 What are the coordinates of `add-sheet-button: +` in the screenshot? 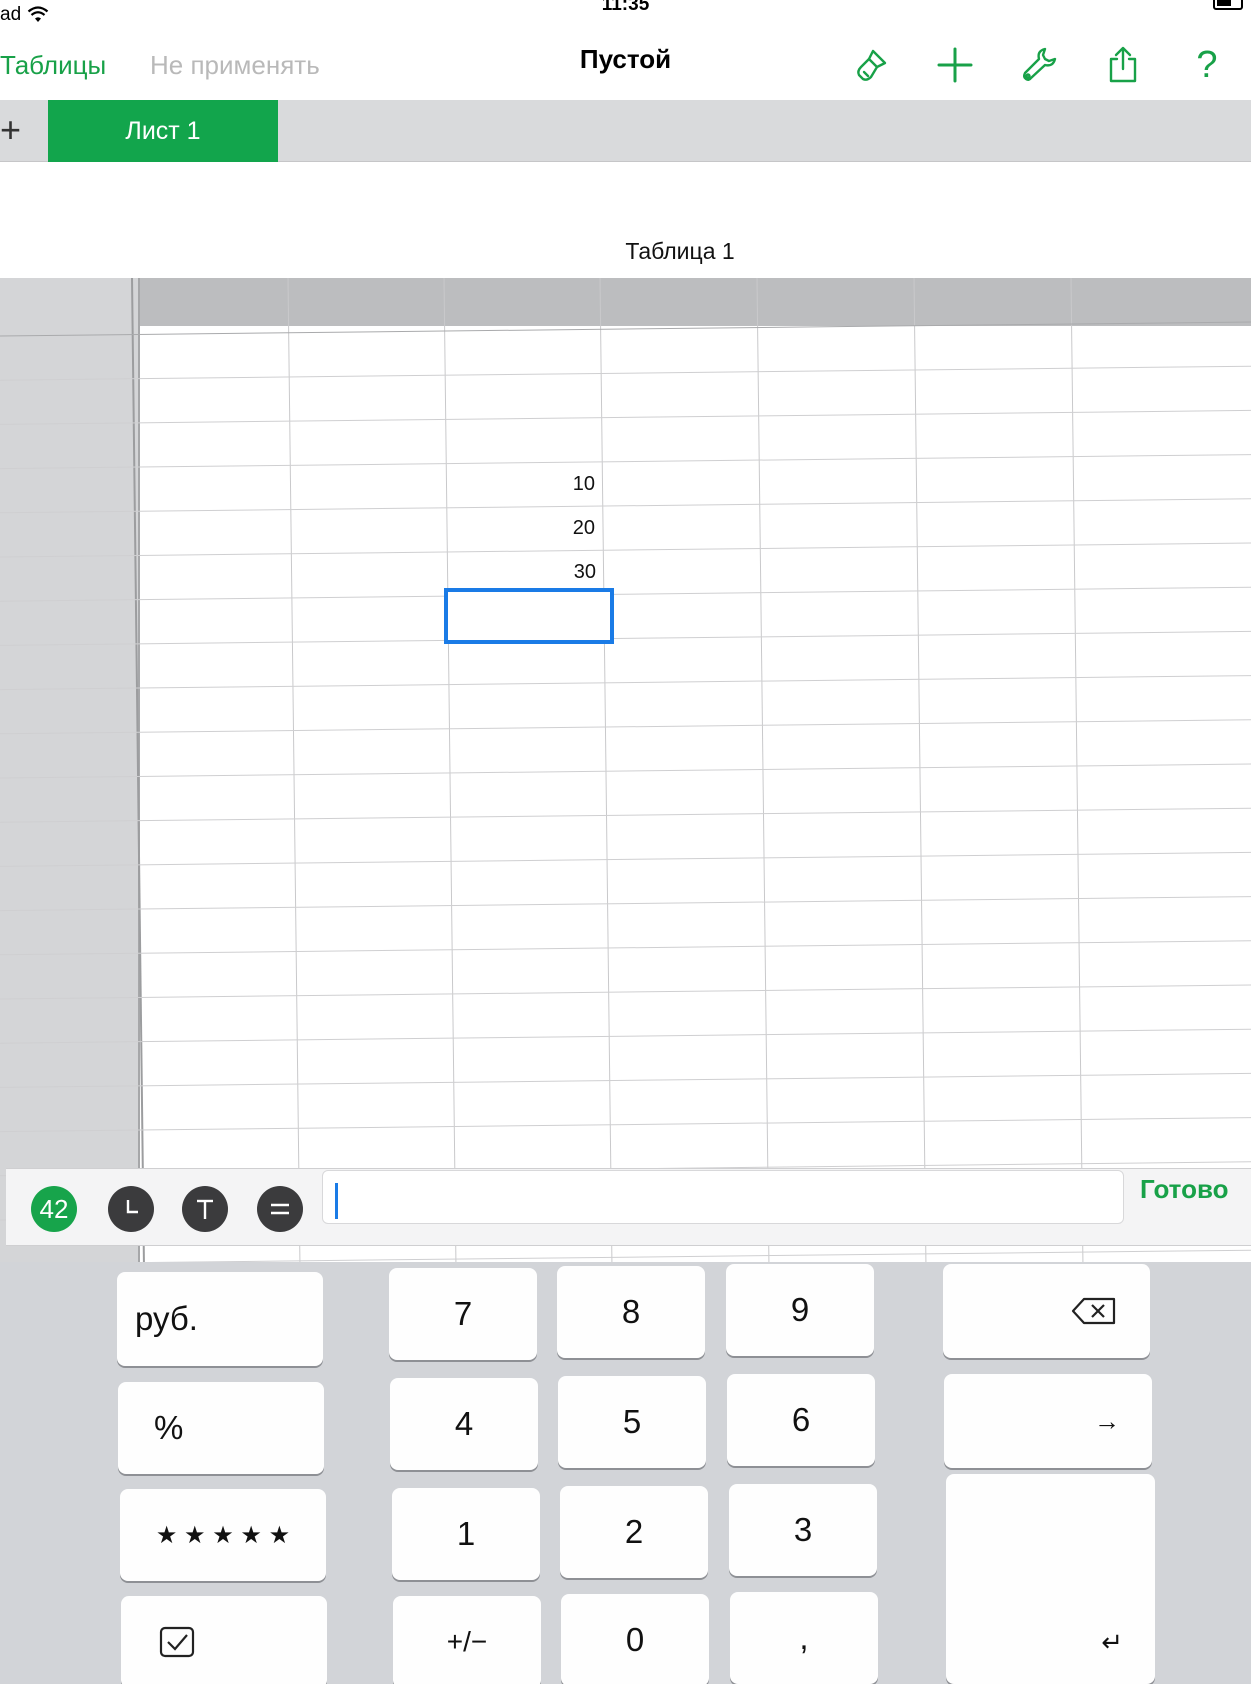 It's located at (12, 130).